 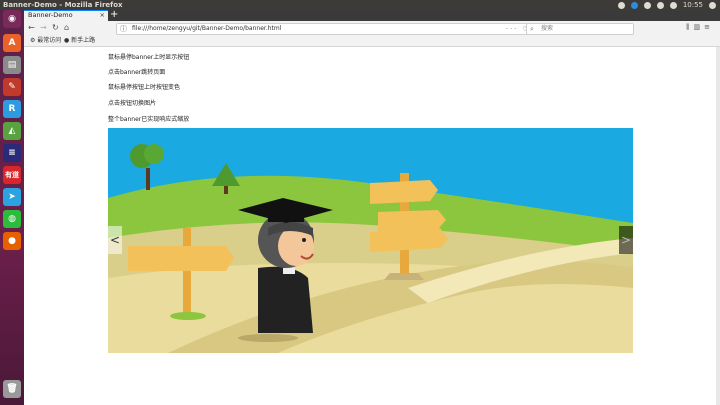 I want to click on firefox-icon: ●, so click(x=12, y=241).